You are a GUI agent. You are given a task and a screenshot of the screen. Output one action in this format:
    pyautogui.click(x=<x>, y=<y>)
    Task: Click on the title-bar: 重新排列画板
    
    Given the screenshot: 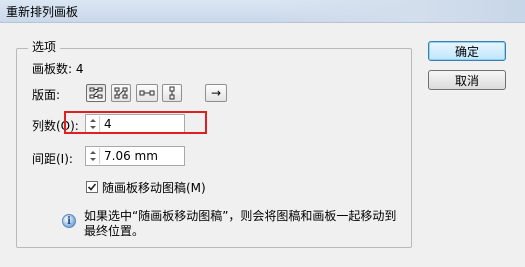 What is the action you would take?
    pyautogui.click(x=262, y=11)
    